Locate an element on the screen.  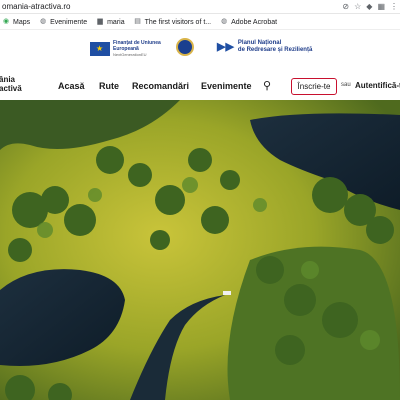
bookmark-maria: ▆ maria is located at coordinates (110, 22).